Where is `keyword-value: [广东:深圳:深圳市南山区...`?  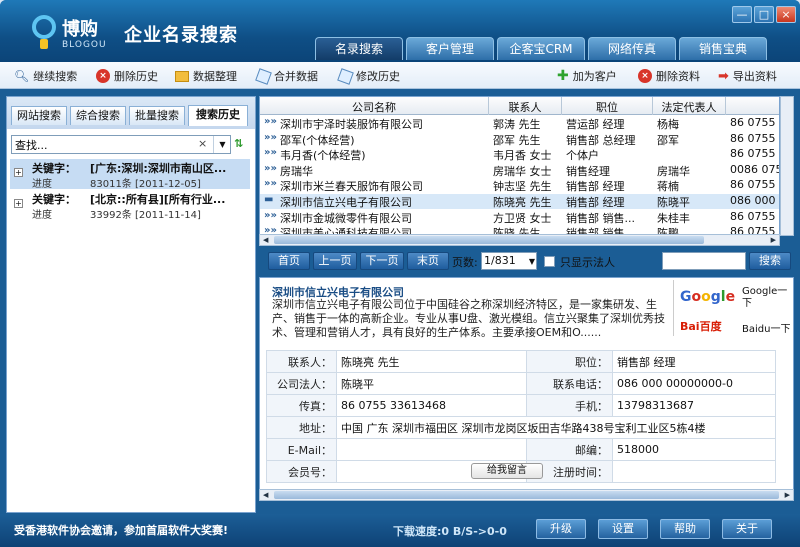 keyword-value: [广东:深圳:深圳市南山区... is located at coordinates (158, 168).